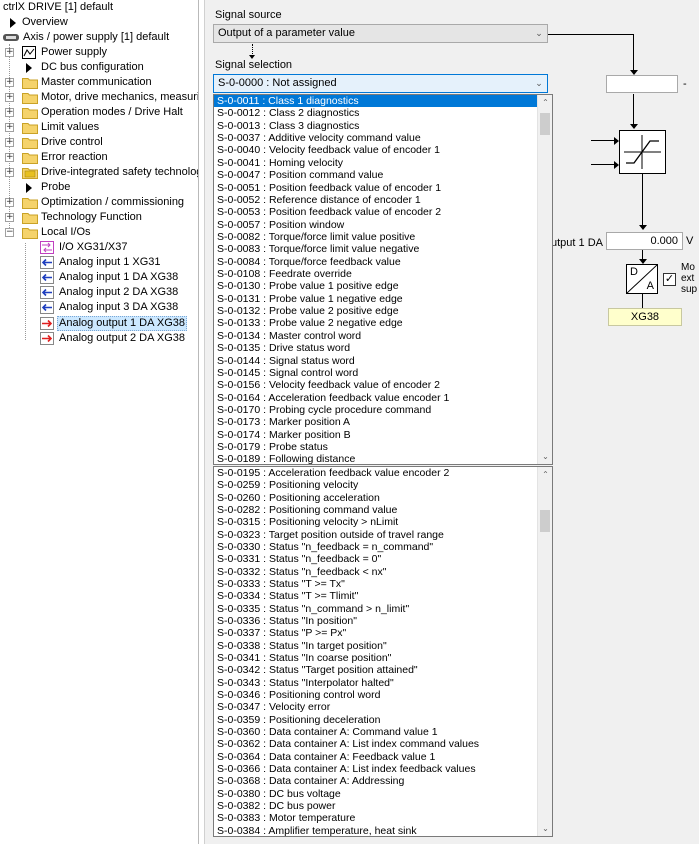 The height and width of the screenshot is (844, 699). Describe the element at coordinates (383, 633) in the screenshot. I see `dropdown-option: S-0-0337 : Status "P >= Px"` at that location.